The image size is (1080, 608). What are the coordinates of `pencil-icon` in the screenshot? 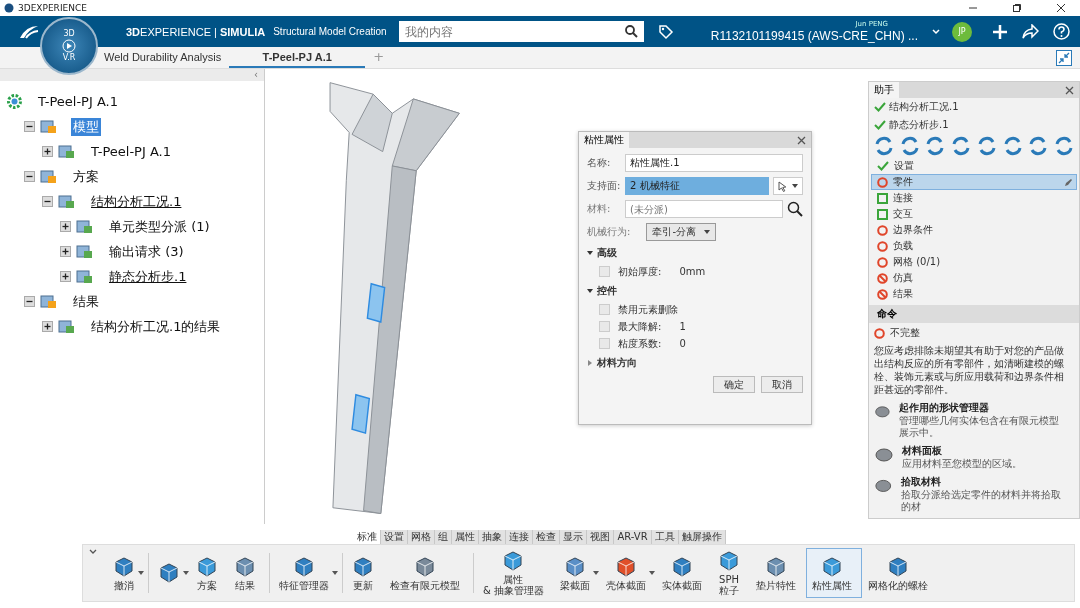 It's located at (1068, 182).